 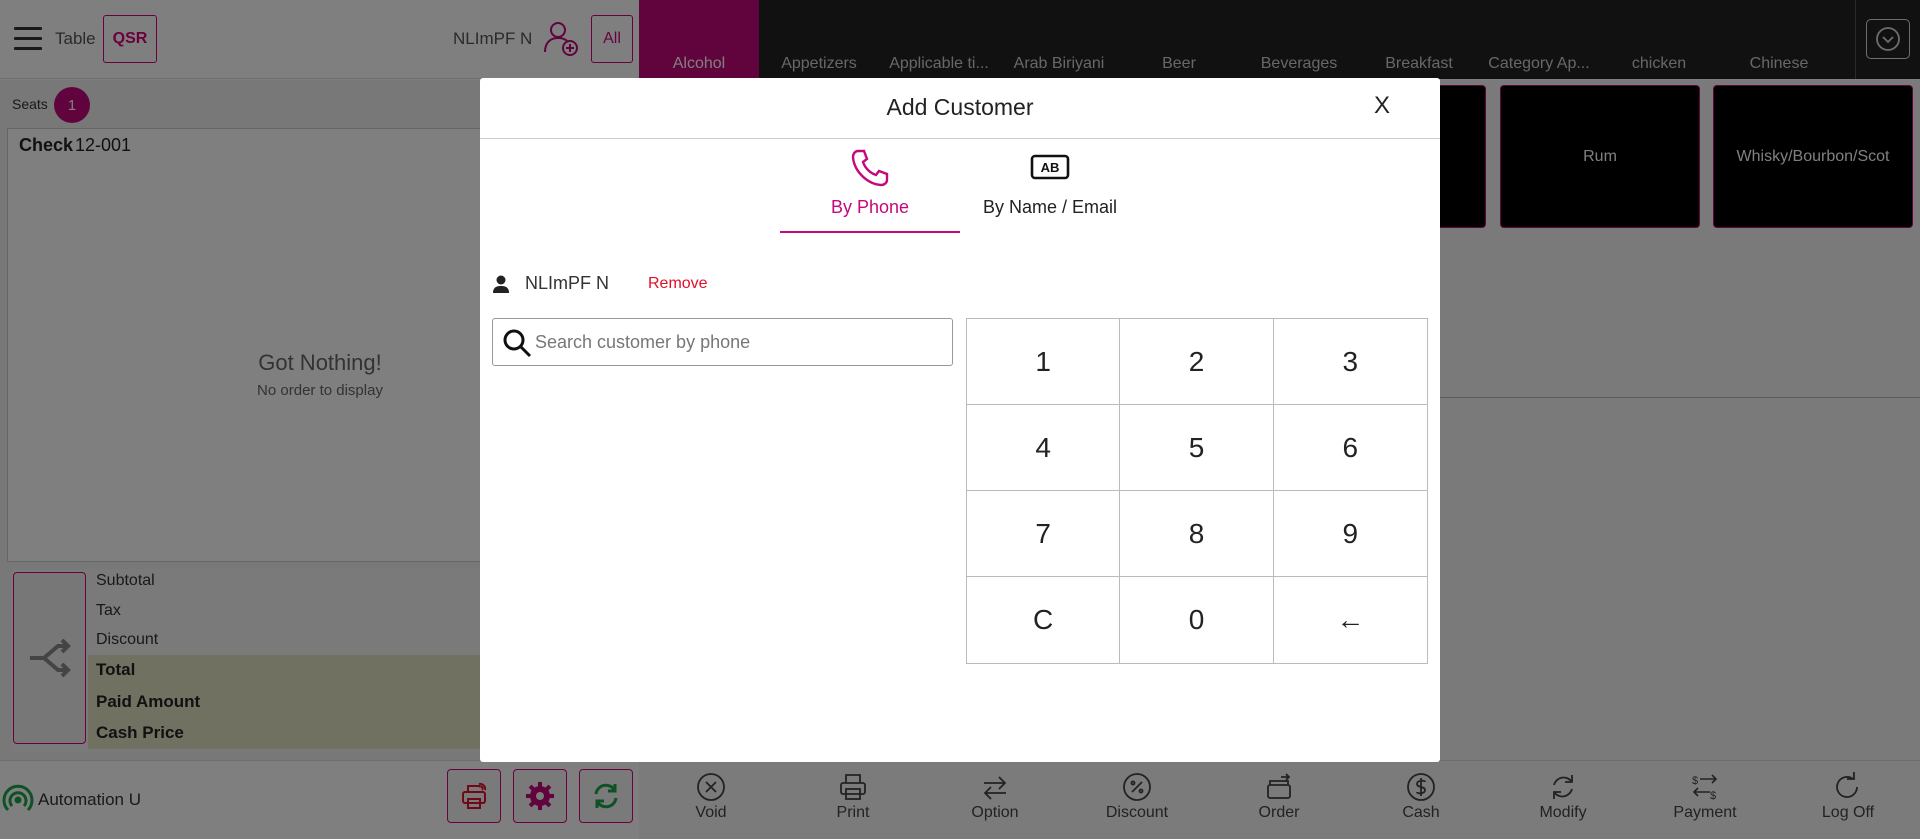 I want to click on person-icon, so click(x=501, y=284).